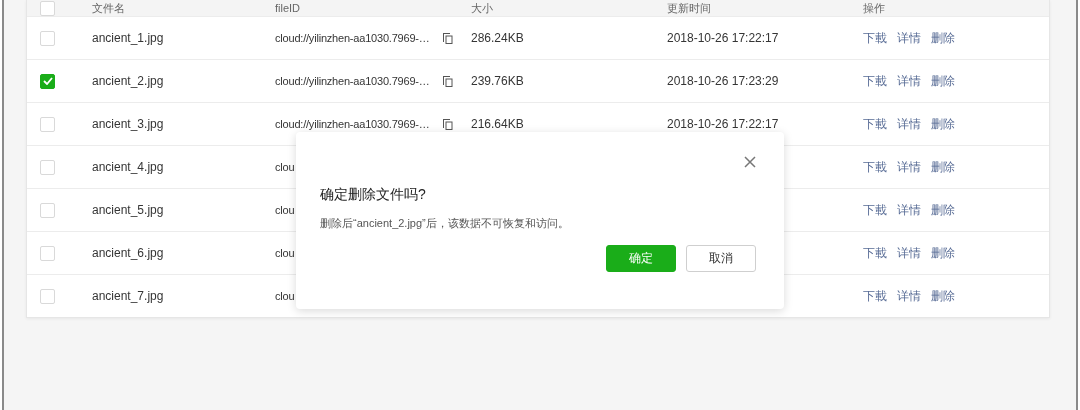  I want to click on file-name: ancient_5.jpg, so click(128, 210).